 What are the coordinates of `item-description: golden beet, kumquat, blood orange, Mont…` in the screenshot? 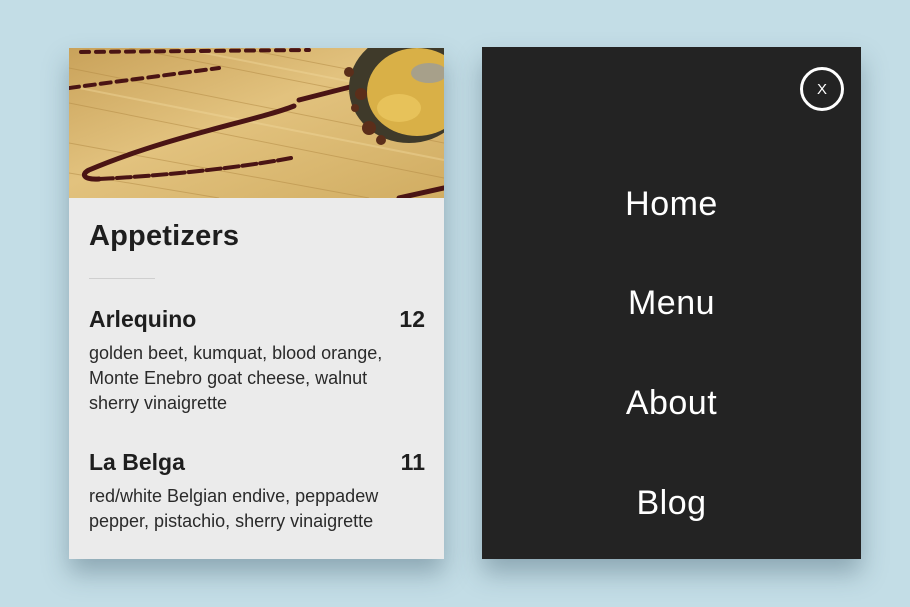 It's located at (236, 378).